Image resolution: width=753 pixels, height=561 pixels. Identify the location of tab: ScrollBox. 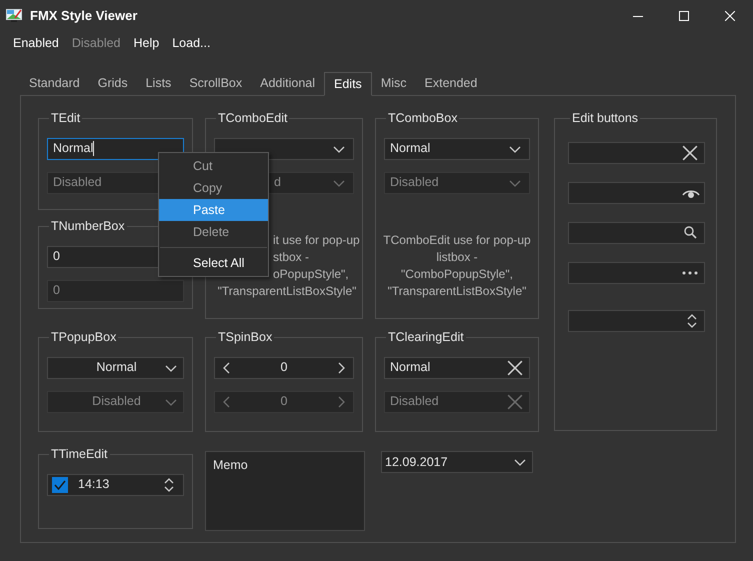
(216, 83).